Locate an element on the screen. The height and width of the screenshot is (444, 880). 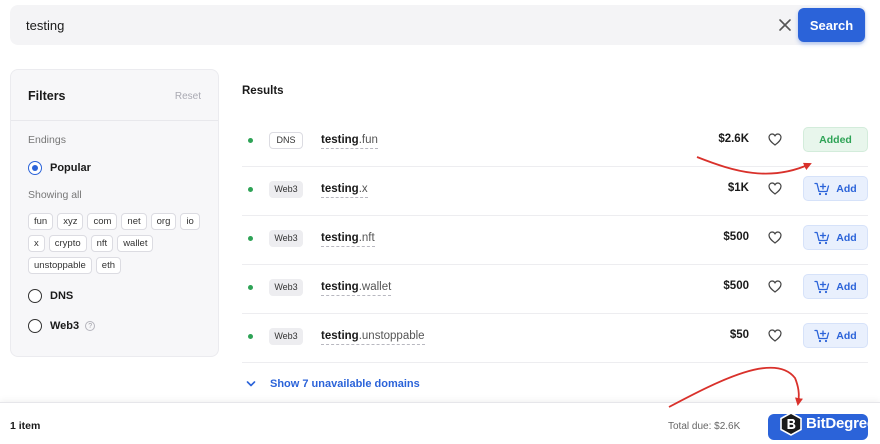
domain-price: $50 is located at coordinates (739, 335).